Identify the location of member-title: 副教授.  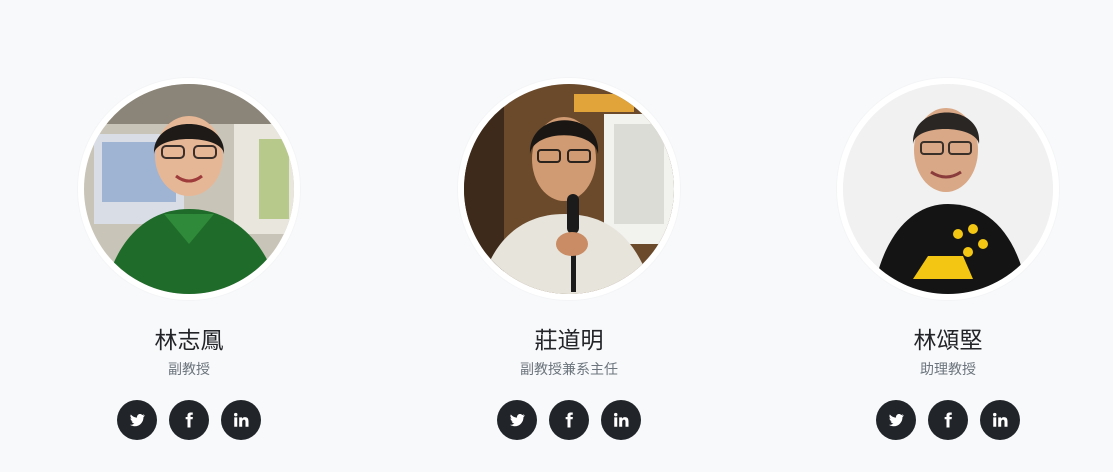
(189, 370).